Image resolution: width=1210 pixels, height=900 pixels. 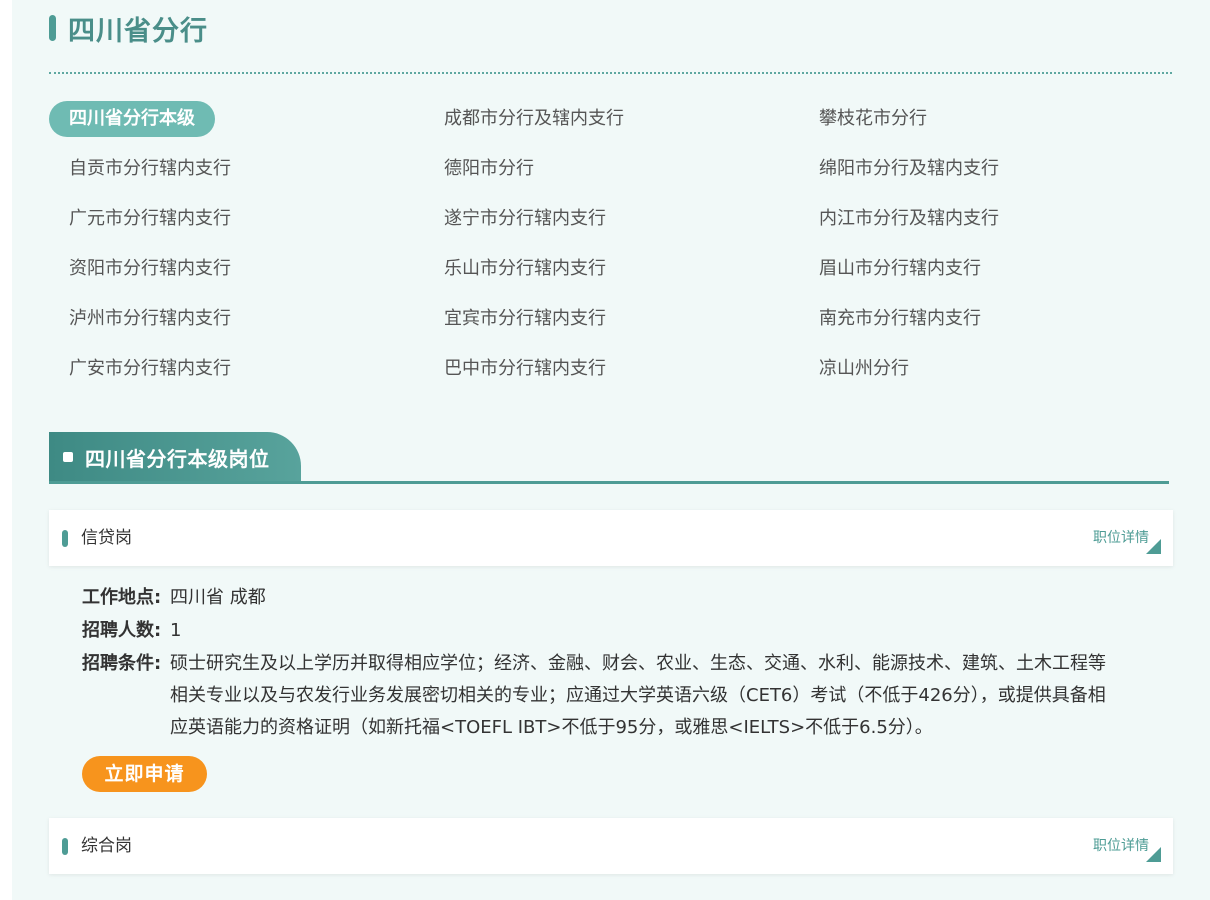 What do you see at coordinates (602, 631) in the screenshot?
I see `info-row-count: 招聘人数: 1` at bounding box center [602, 631].